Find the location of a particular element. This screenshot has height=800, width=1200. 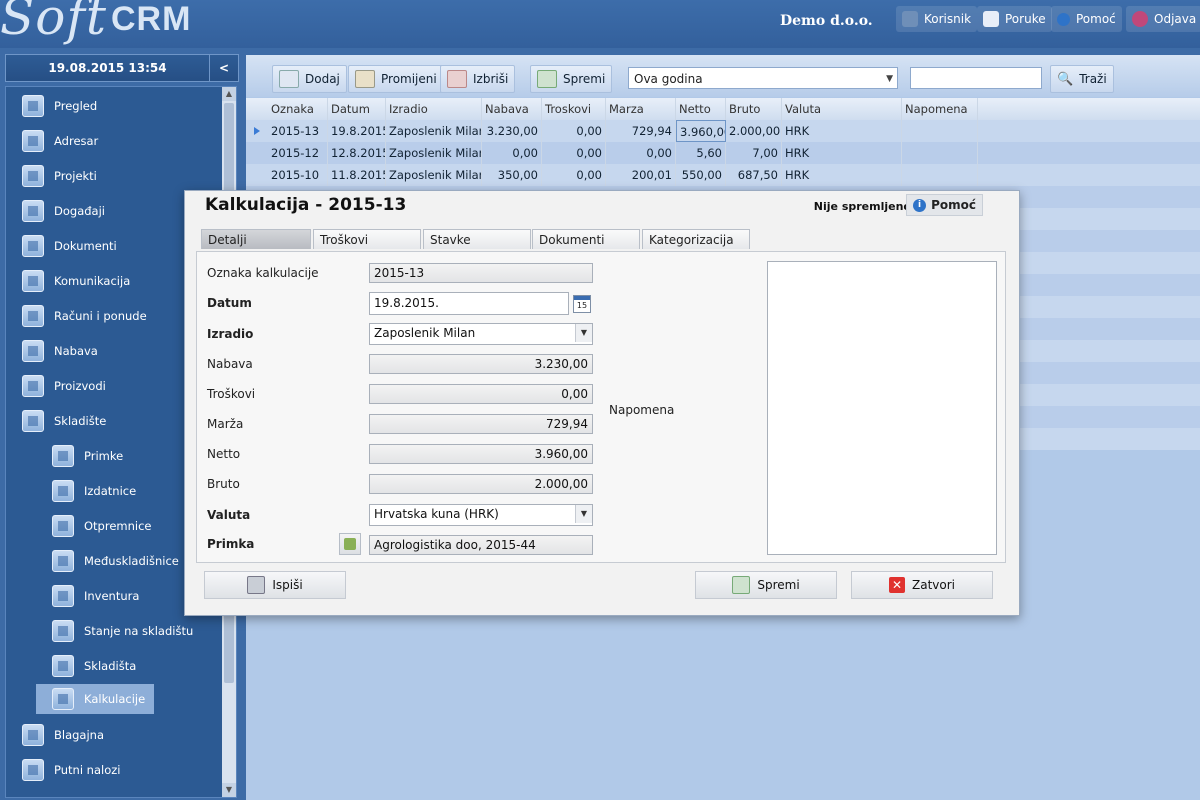

datum-label: Datum is located at coordinates (229, 303).